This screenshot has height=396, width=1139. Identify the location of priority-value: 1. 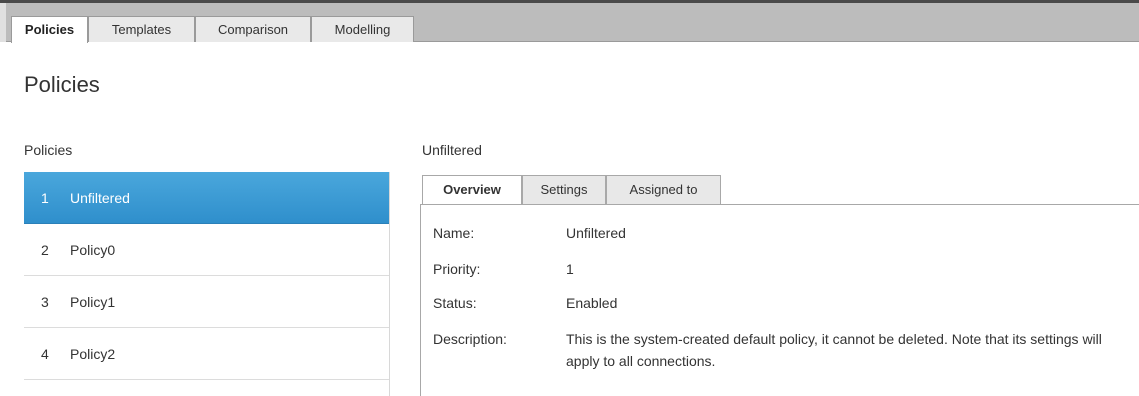
(570, 269).